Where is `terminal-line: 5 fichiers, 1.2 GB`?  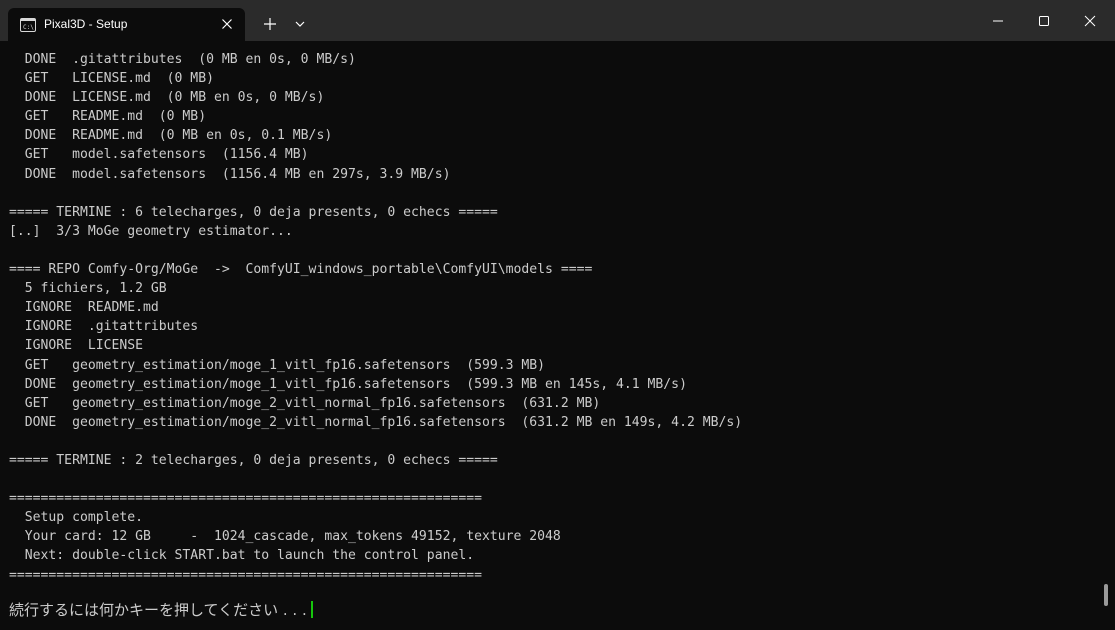
terminal-line: 5 fichiers, 1.2 GB is located at coordinates (88, 289).